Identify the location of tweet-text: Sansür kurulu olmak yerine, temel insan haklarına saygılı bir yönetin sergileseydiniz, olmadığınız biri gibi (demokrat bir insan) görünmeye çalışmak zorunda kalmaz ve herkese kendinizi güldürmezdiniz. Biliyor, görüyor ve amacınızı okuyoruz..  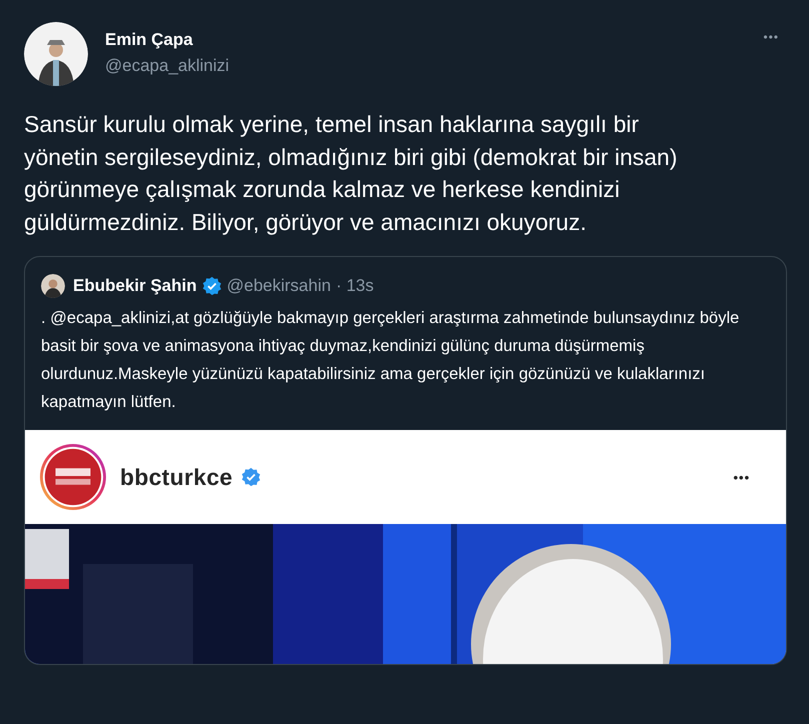
(351, 173).